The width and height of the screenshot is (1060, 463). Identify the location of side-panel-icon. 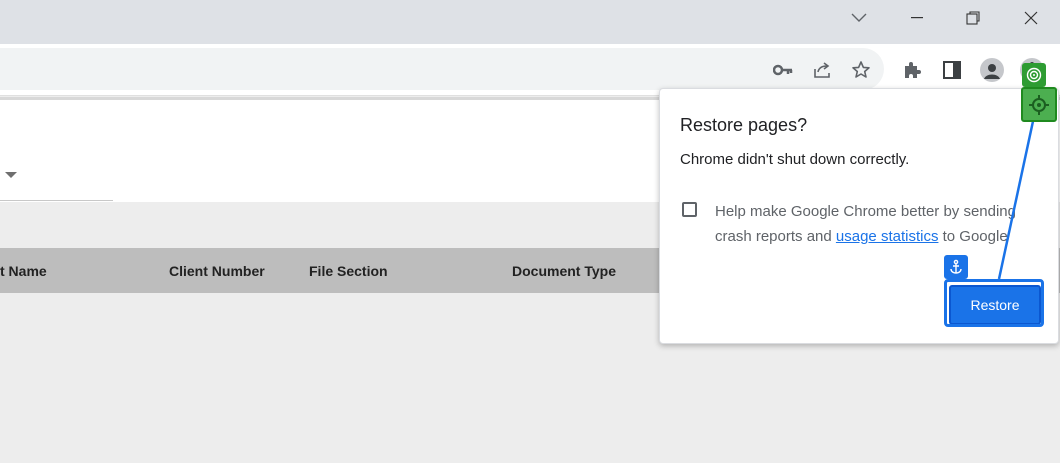
(952, 70).